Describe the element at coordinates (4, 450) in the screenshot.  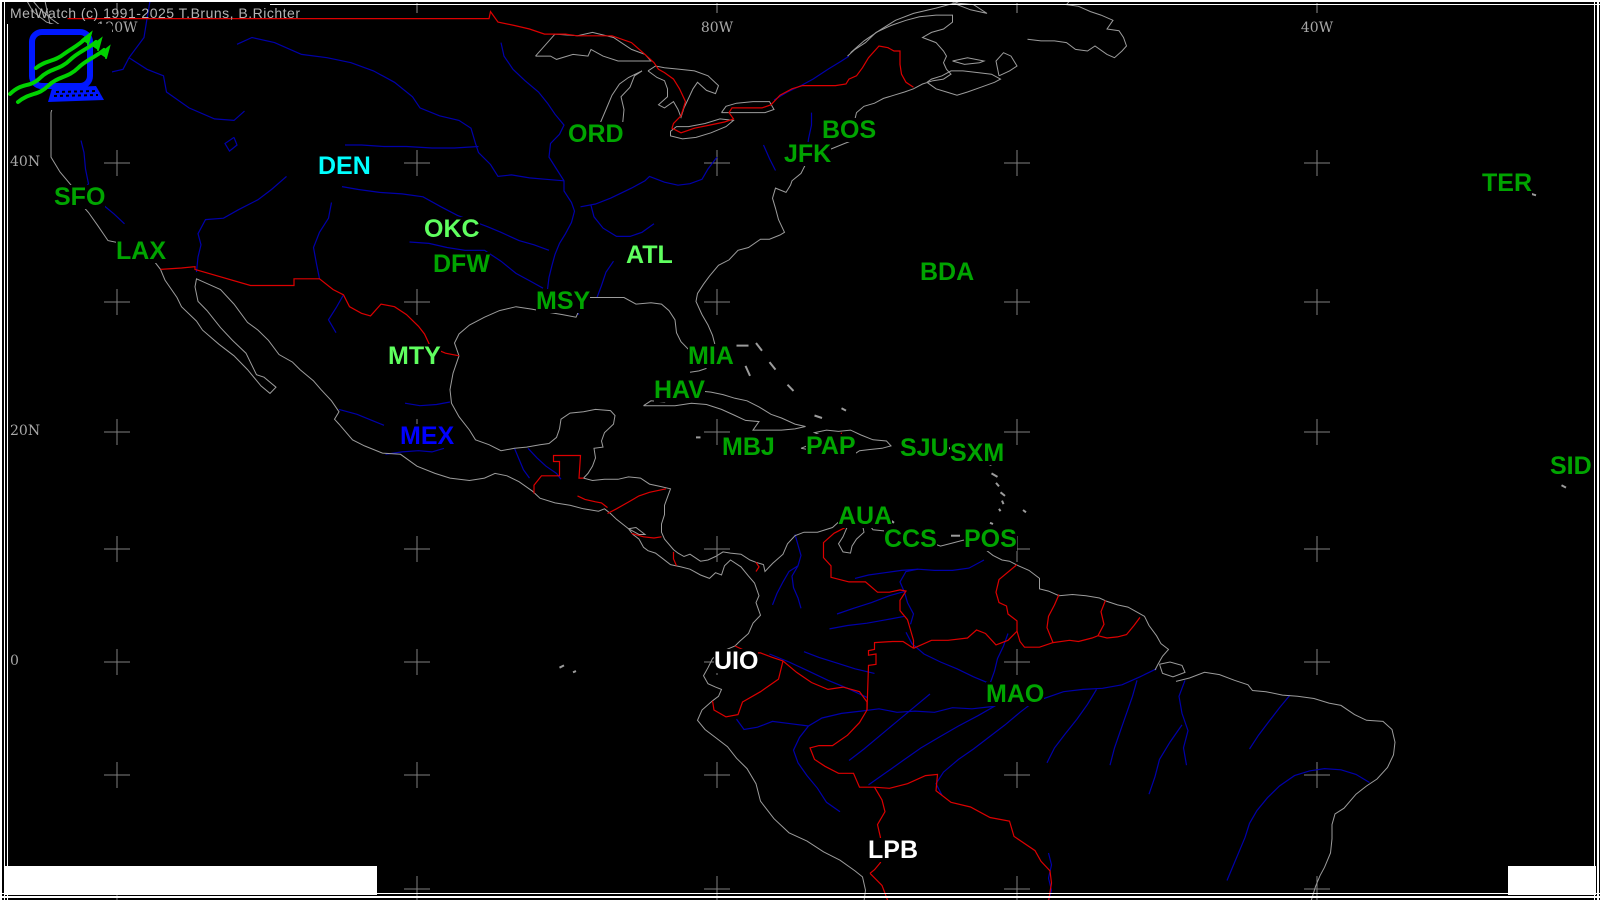
I see `window-border-left-mid` at that location.